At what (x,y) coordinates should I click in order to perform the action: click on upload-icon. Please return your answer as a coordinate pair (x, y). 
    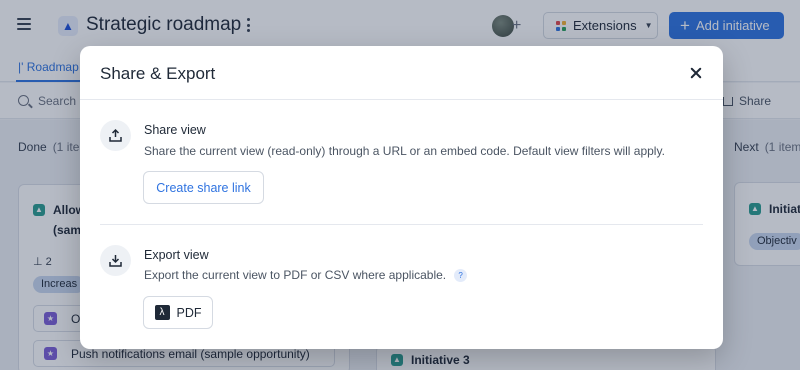
    Looking at the image, I should click on (115, 135).